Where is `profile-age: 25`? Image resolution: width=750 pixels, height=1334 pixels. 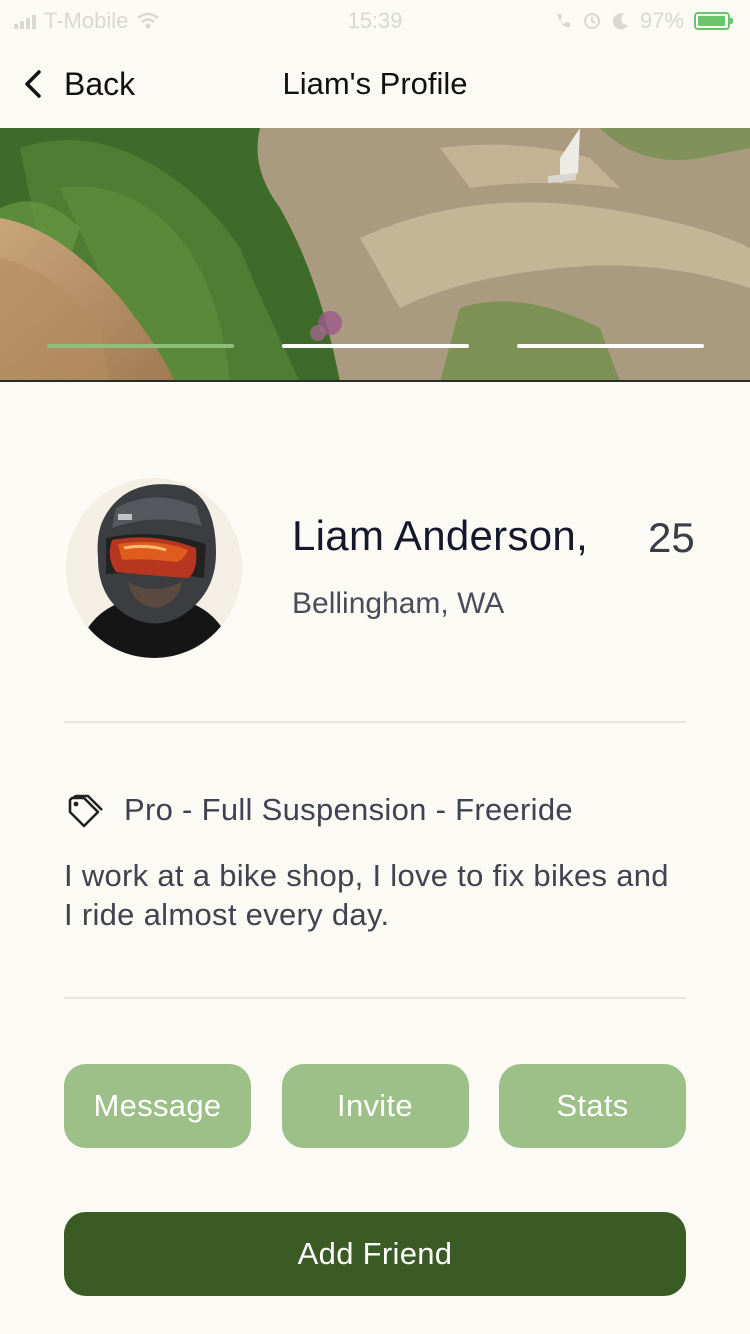
profile-age: 25 is located at coordinates (671, 537).